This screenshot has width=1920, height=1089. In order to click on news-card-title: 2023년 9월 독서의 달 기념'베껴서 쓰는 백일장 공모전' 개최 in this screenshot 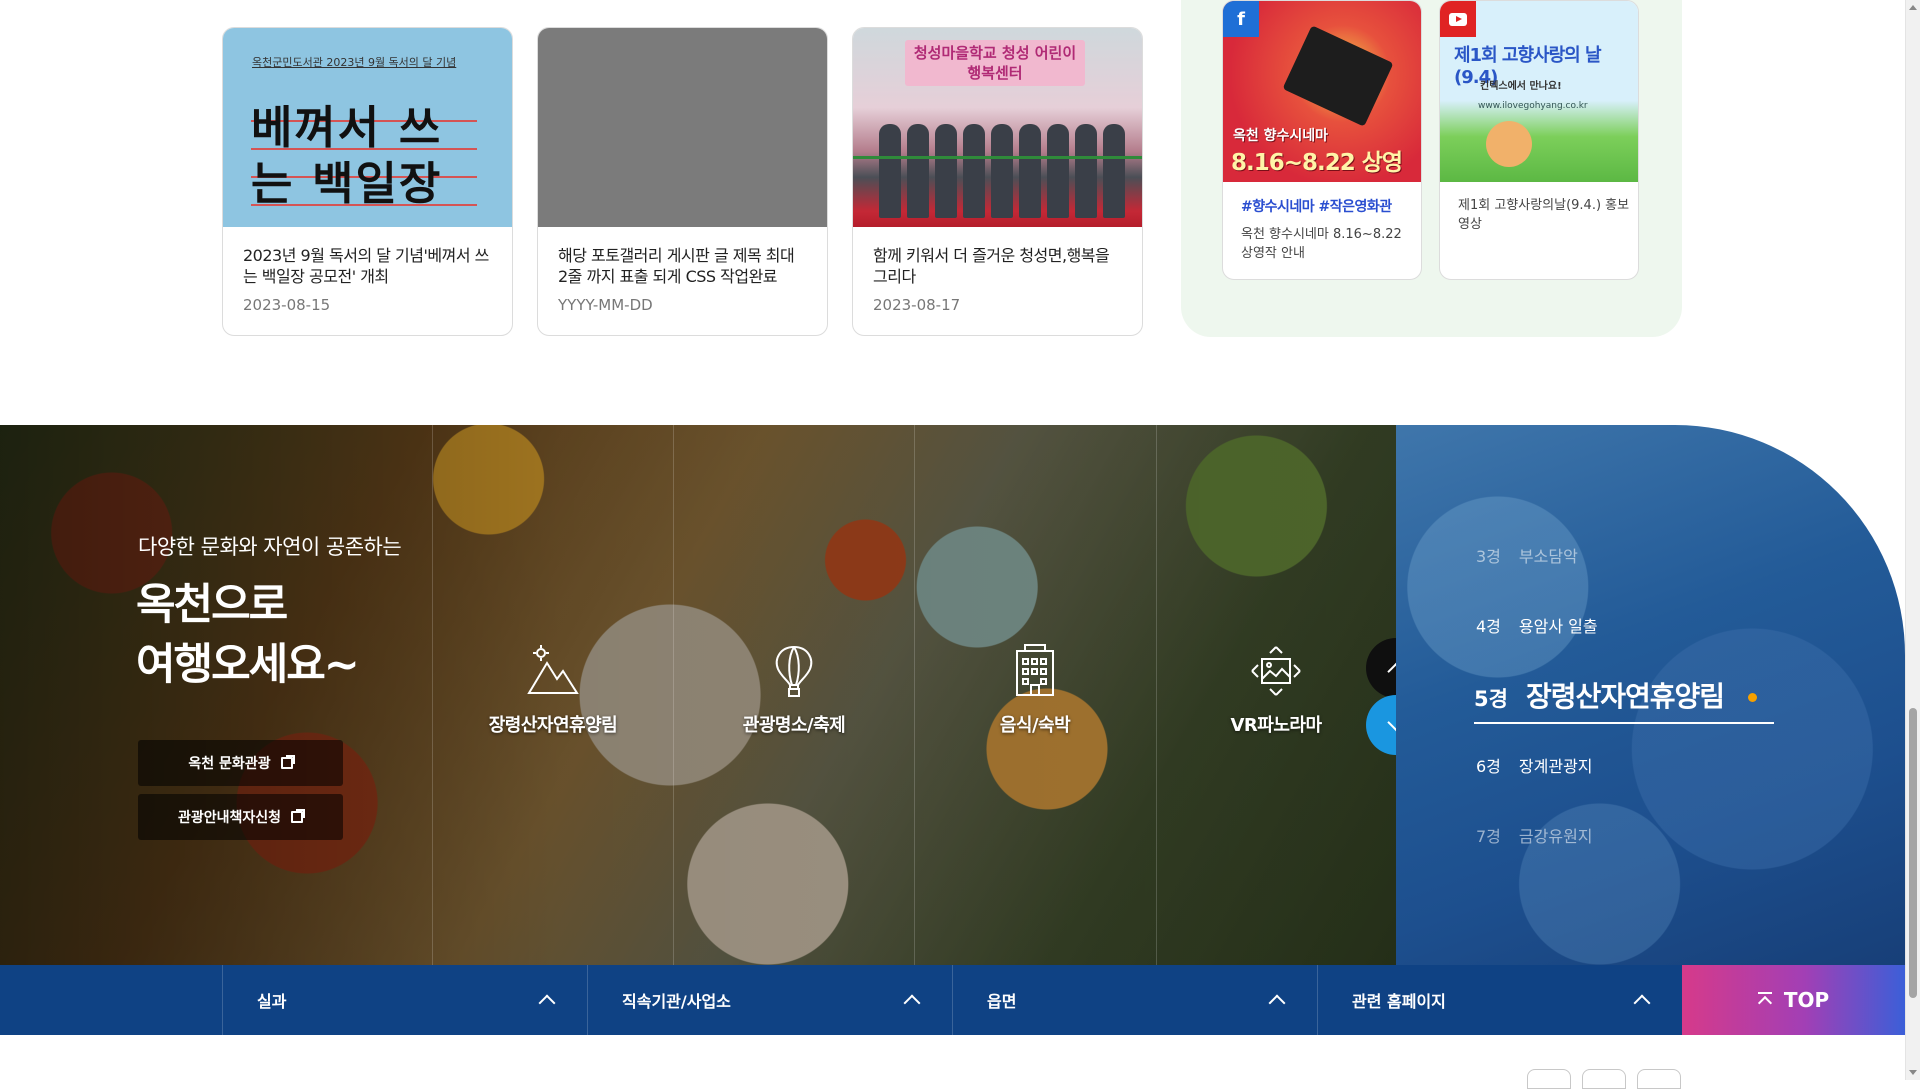, I will do `click(368, 266)`.